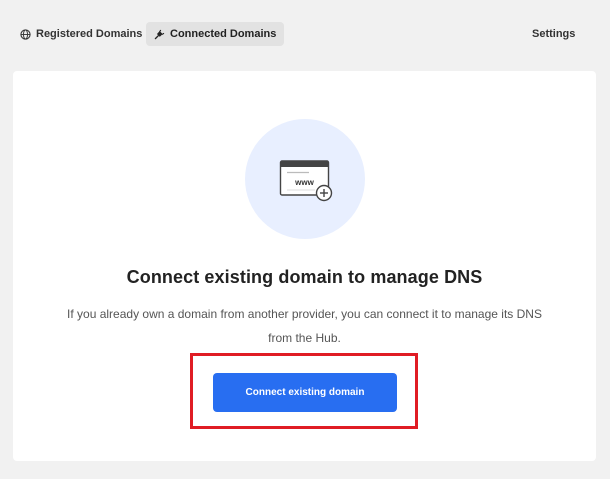  Describe the element at coordinates (553, 34) in the screenshot. I see `settings-link: Settings` at that location.